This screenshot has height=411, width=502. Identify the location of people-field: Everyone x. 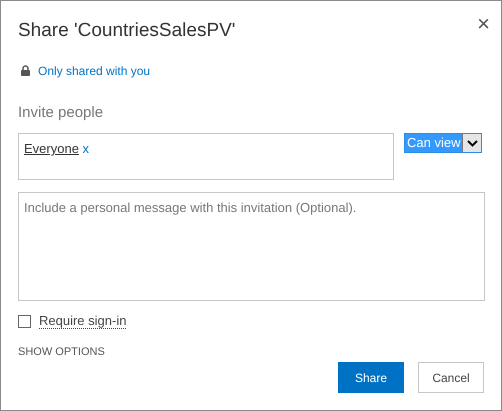
(206, 156).